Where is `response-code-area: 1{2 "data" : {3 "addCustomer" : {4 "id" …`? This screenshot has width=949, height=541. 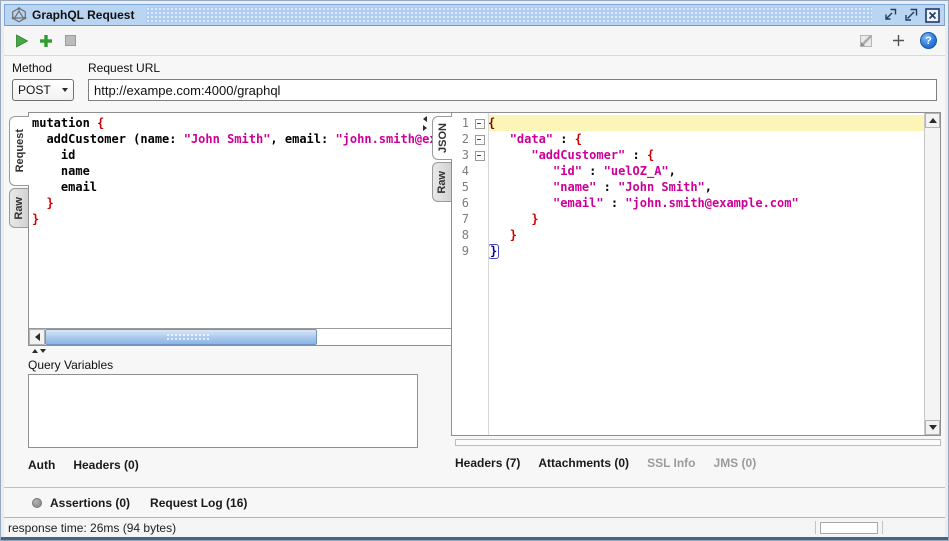
response-code-area: 1{2 "data" : {3 "addCustomer" : {4 "id" … is located at coordinates (688, 187).